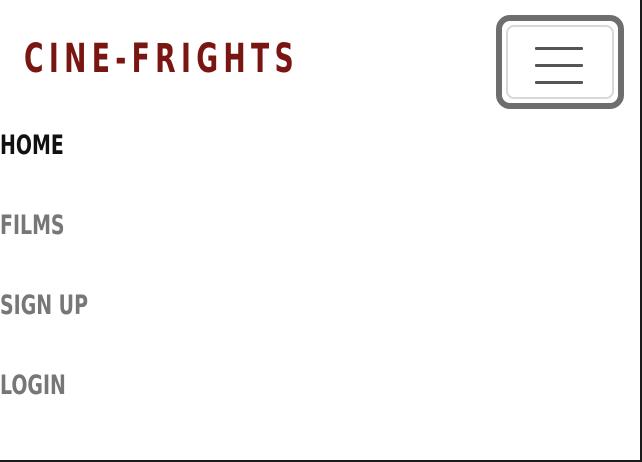  Describe the element at coordinates (32, 146) in the screenshot. I see `nav-link-home: HOME` at that location.